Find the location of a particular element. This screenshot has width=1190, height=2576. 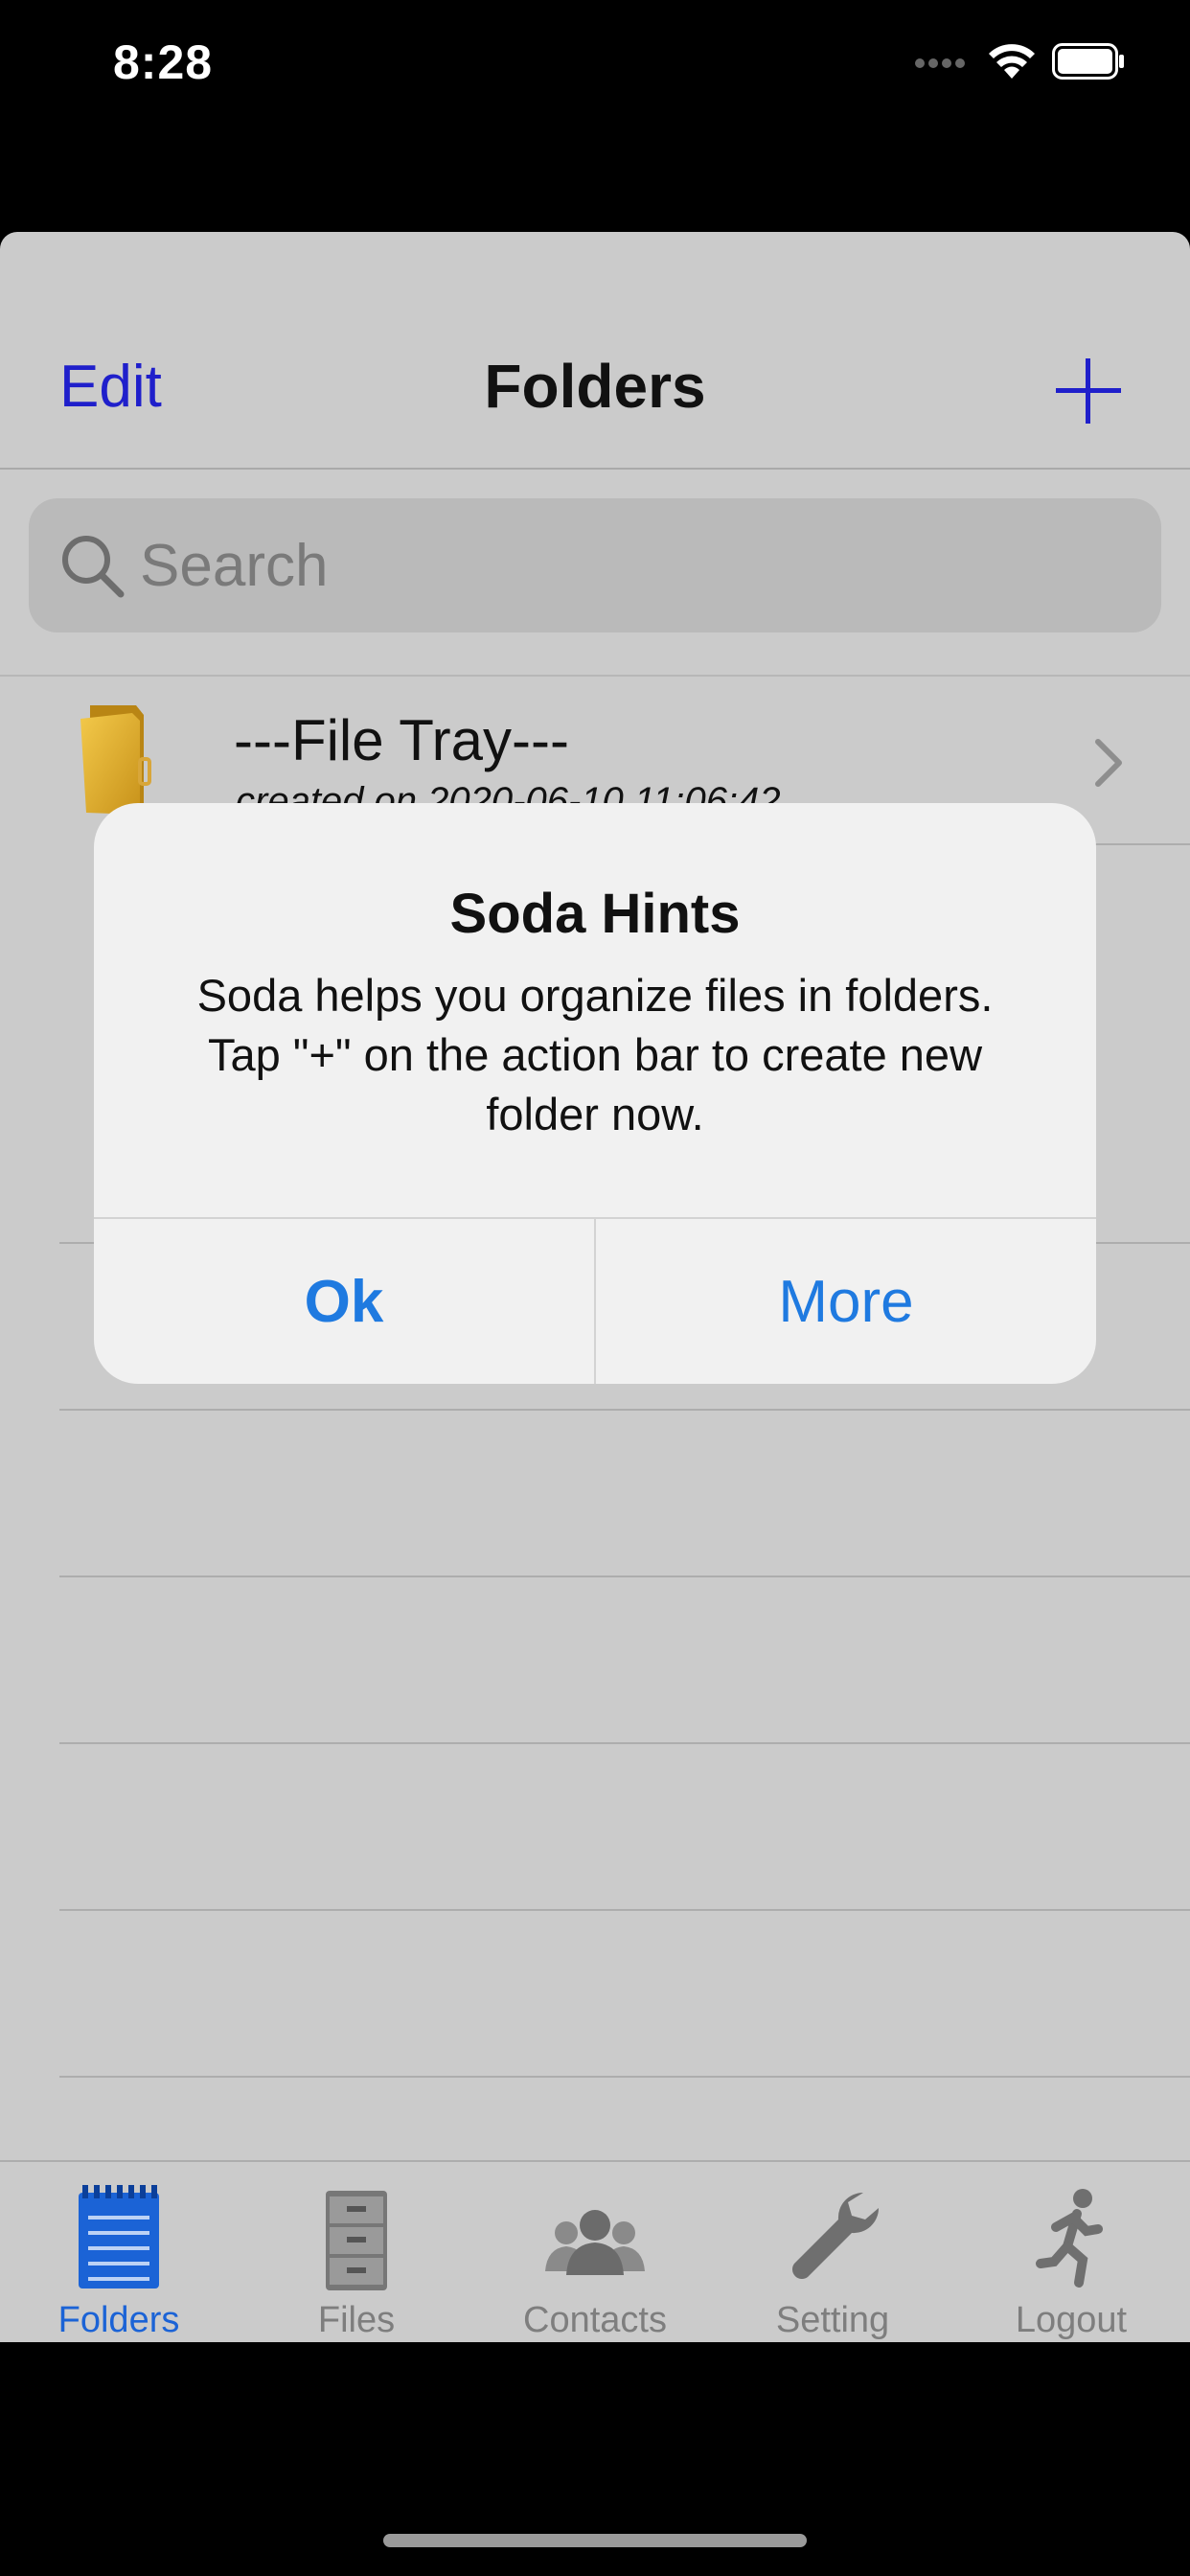

ok-button: Ok is located at coordinates (344, 1301).